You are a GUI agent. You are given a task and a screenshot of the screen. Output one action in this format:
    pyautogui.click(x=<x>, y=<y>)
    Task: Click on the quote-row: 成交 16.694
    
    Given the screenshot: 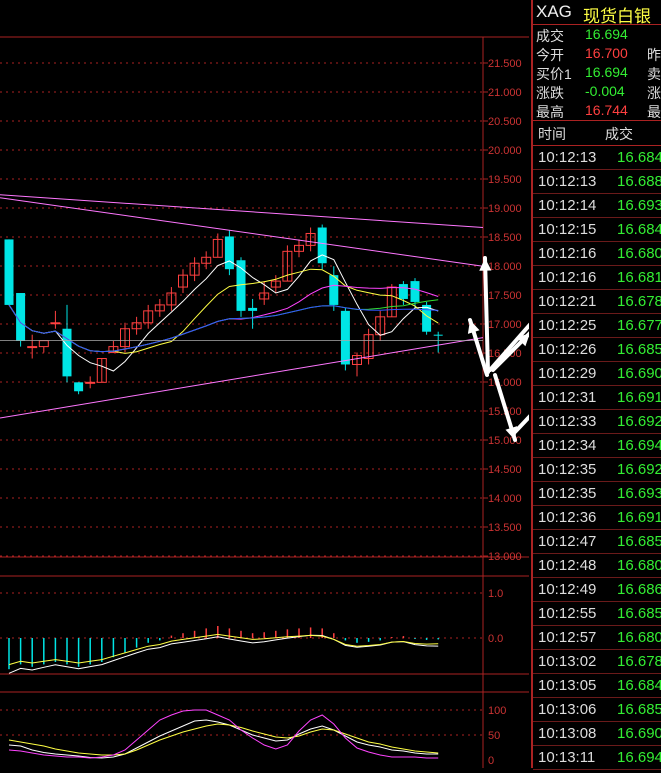 What is the action you would take?
    pyautogui.click(x=597, y=34)
    